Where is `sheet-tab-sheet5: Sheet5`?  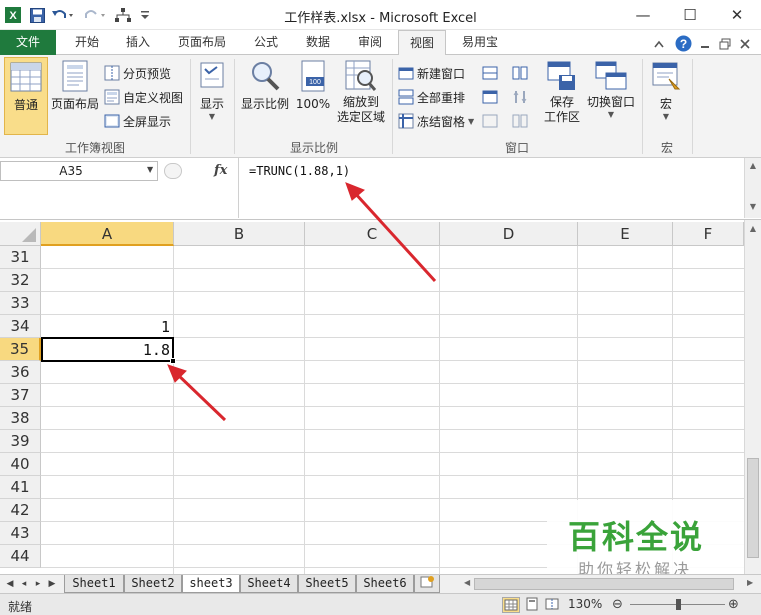
sheet-tab-sheet5: Sheet5 is located at coordinates (327, 584).